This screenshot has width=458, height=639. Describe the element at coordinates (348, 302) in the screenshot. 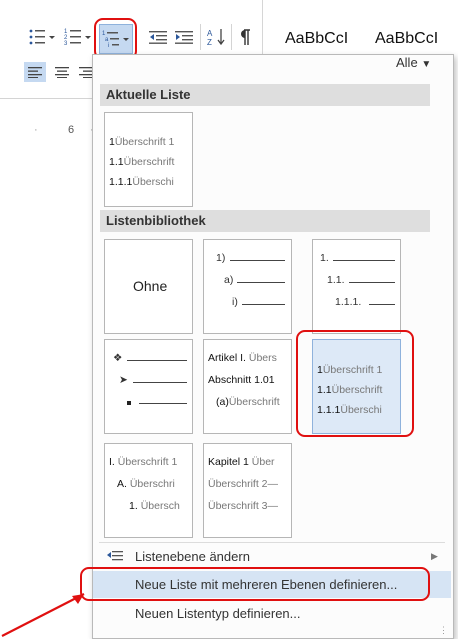

I see `tile-number: 1.1.1.` at that location.